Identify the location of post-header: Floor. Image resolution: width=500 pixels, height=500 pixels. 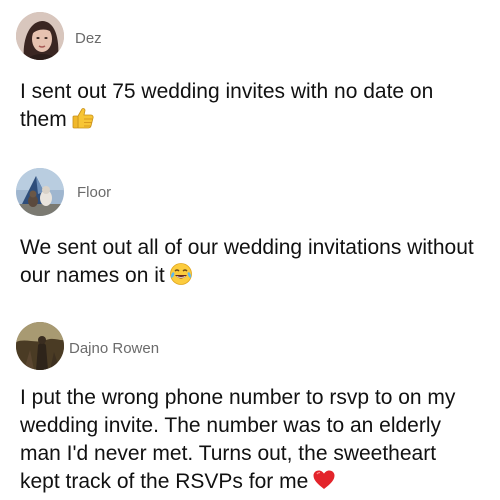
(250, 193).